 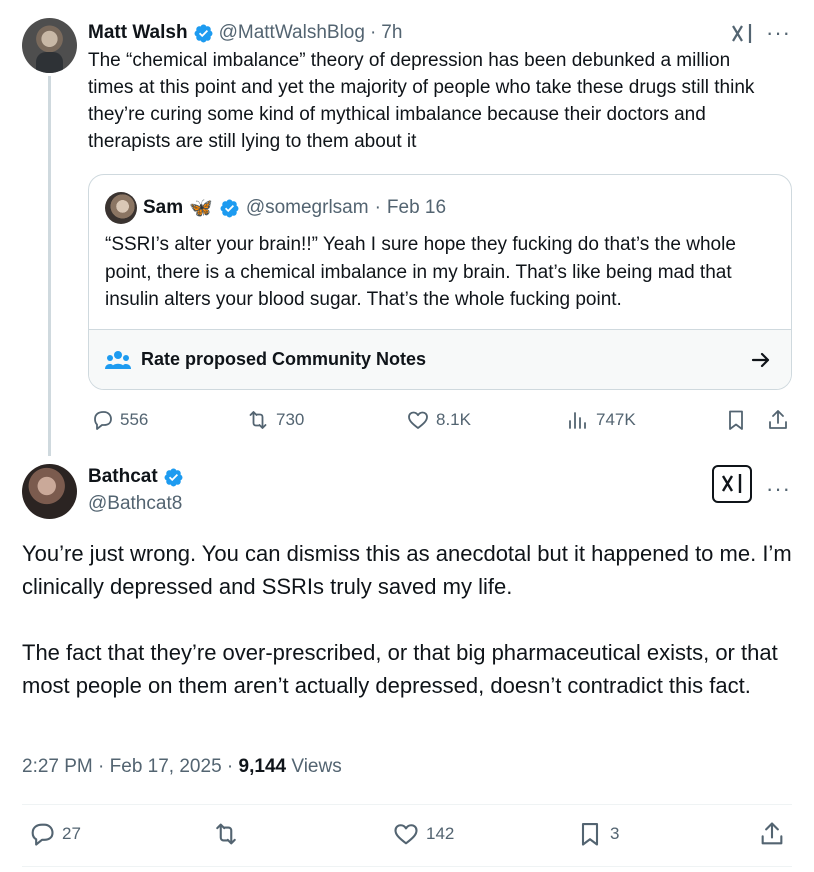 What do you see at coordinates (119, 420) in the screenshot?
I see `reply-button: 556` at bounding box center [119, 420].